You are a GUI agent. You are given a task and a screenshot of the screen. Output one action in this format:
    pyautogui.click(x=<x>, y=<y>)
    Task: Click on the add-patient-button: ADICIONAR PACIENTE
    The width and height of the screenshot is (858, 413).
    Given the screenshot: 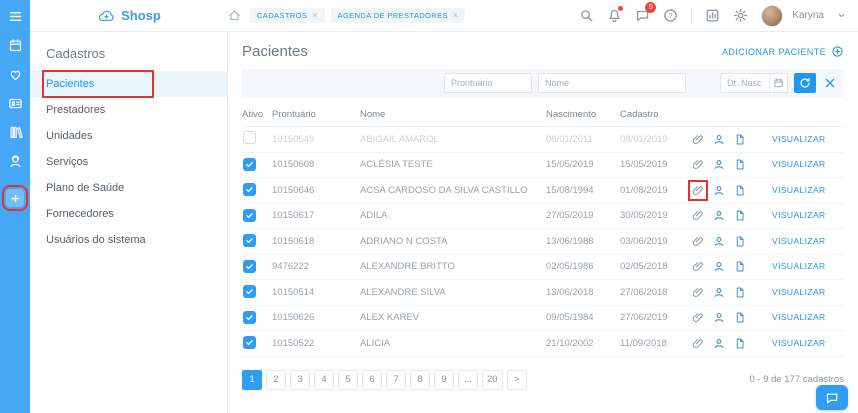 What is the action you would take?
    pyautogui.click(x=783, y=51)
    